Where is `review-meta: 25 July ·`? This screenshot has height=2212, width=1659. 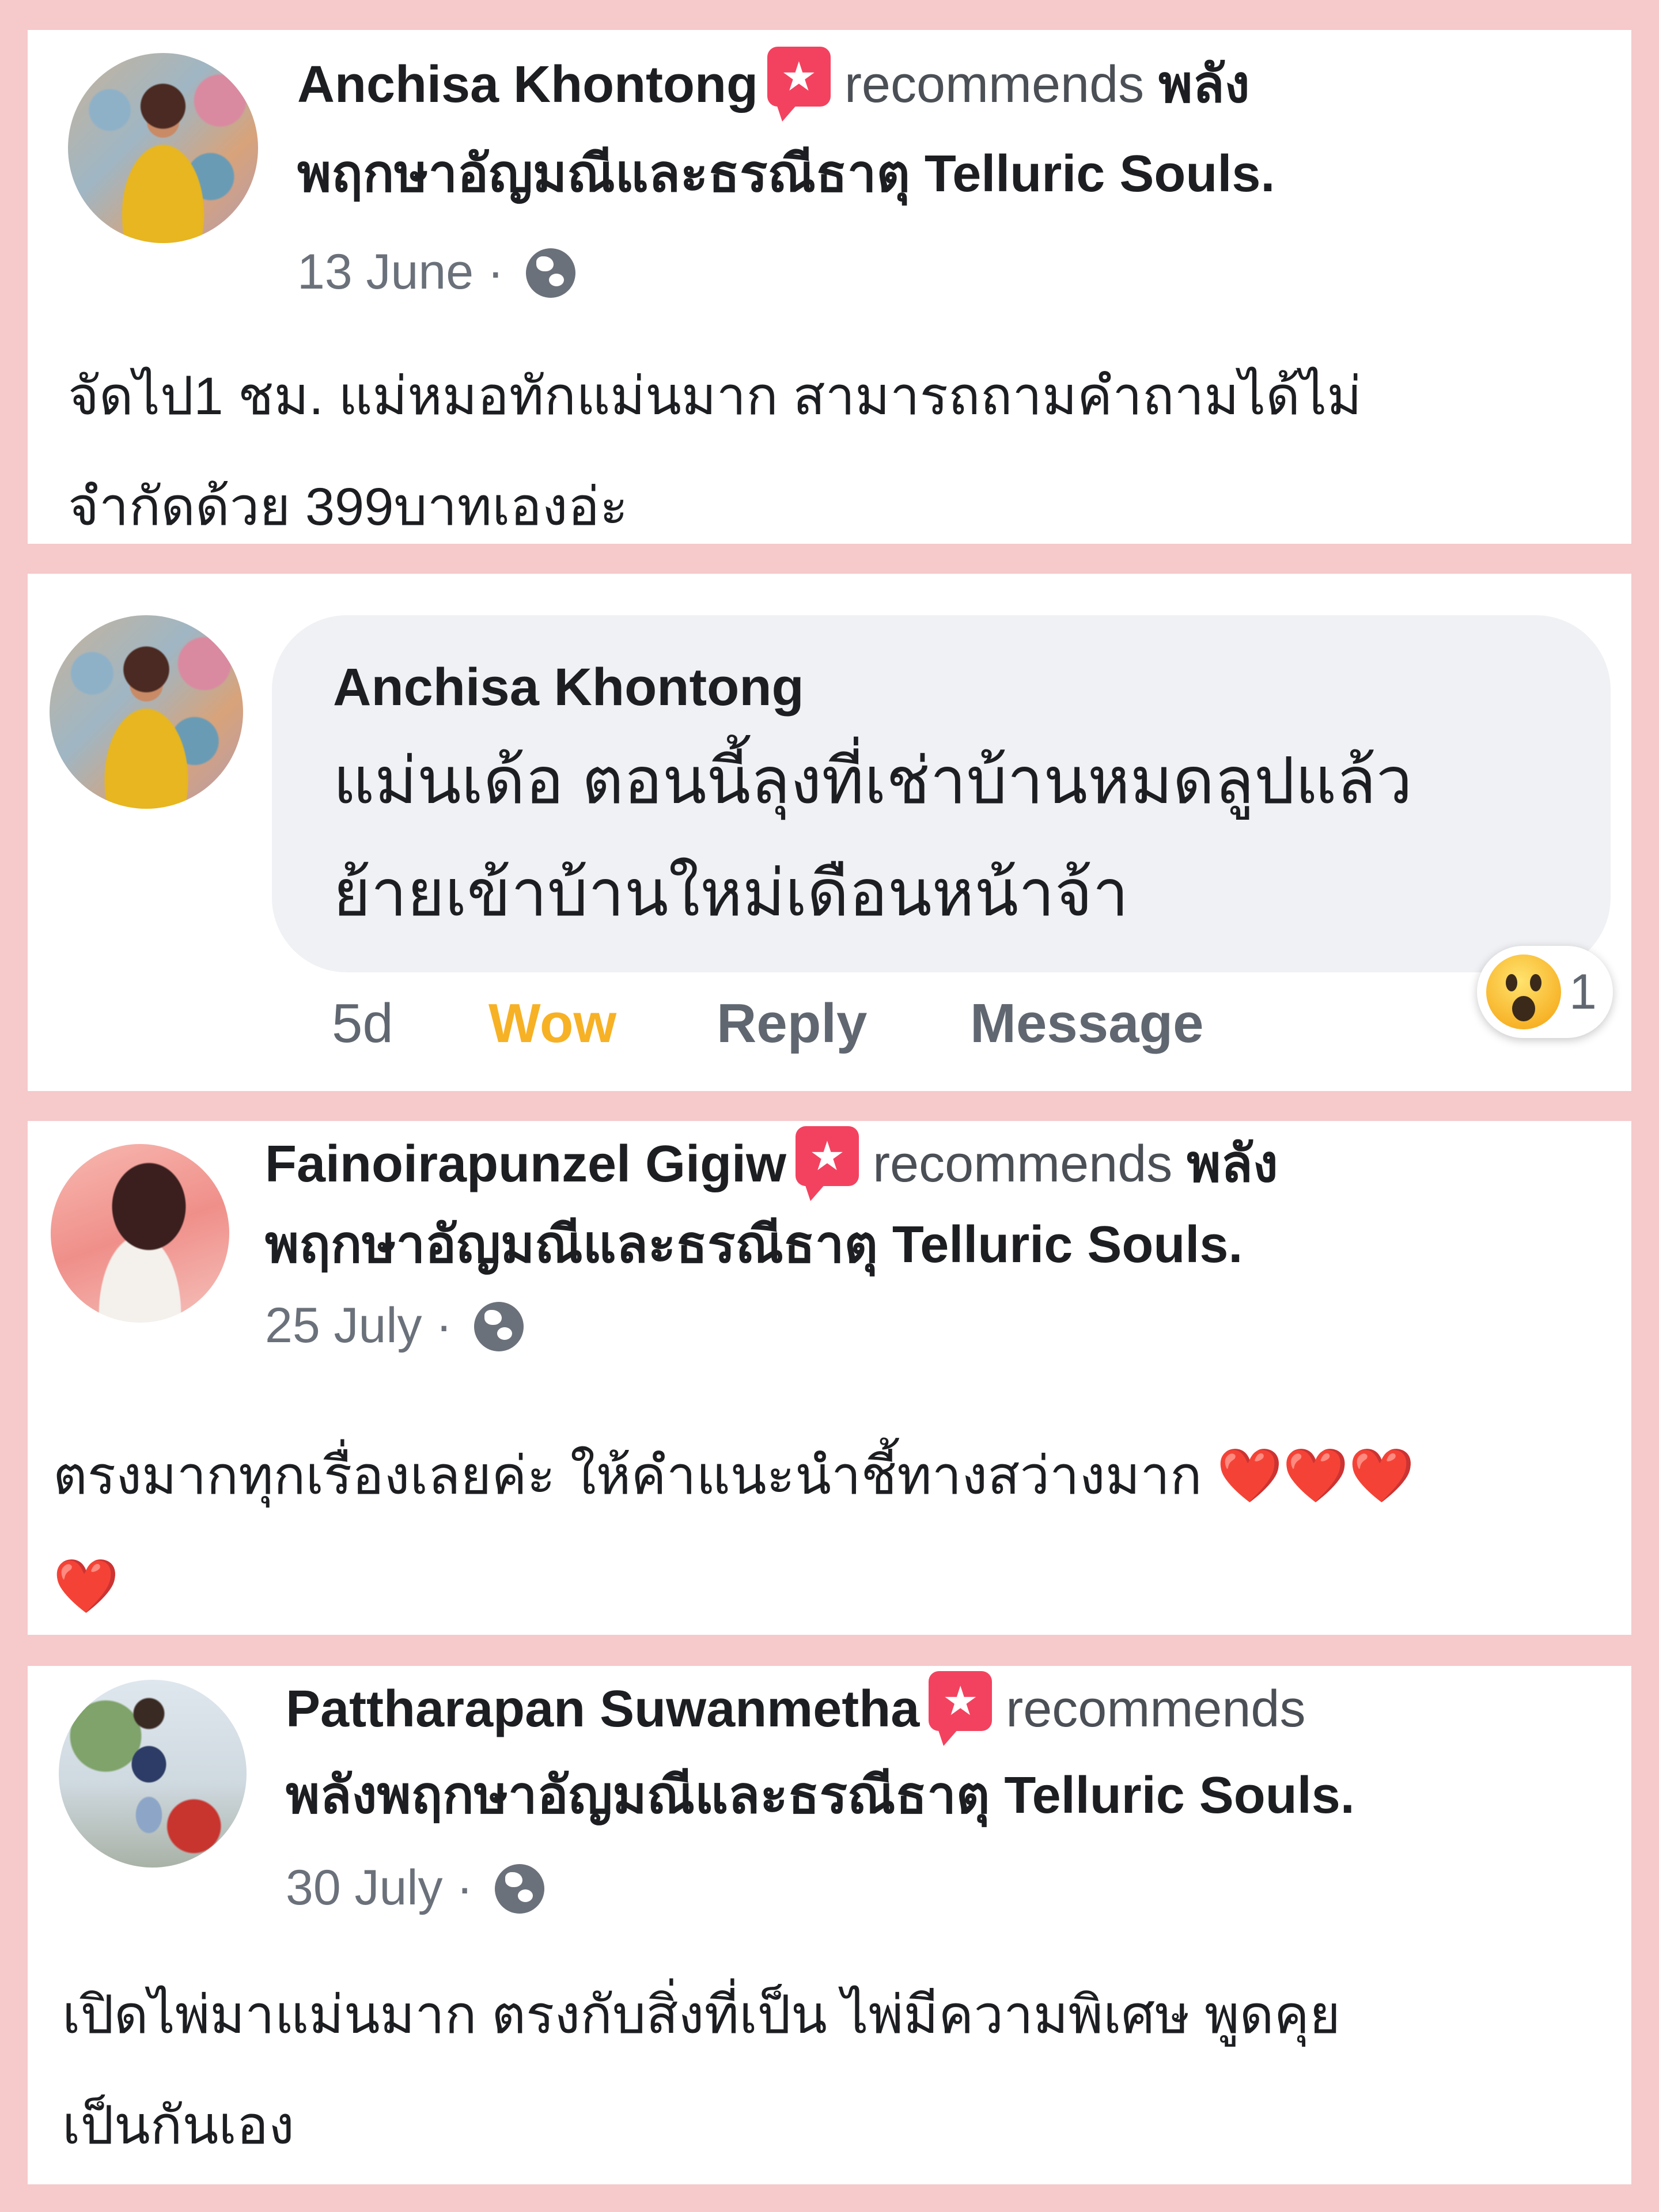
review-meta: 25 July · is located at coordinates (394, 1325).